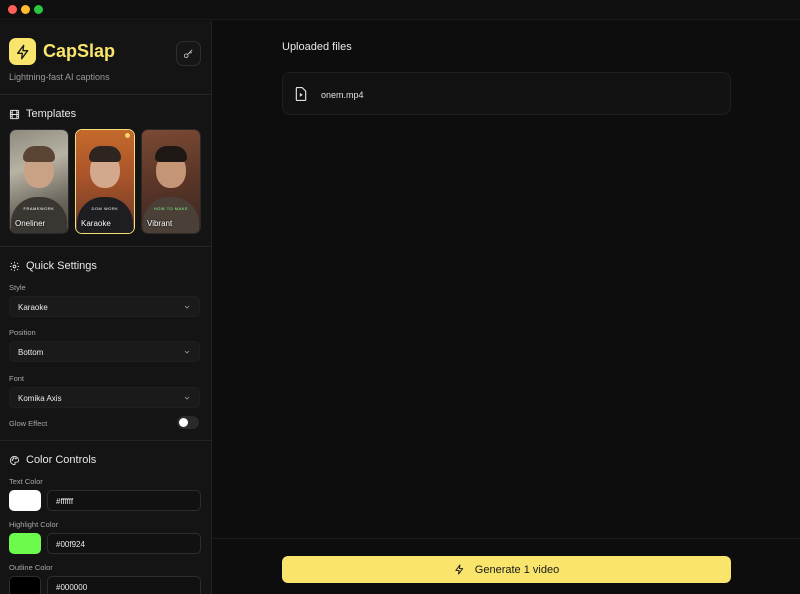  Describe the element at coordinates (28, 423) in the screenshot. I see `glow-effect-label: Glow Effect` at that location.